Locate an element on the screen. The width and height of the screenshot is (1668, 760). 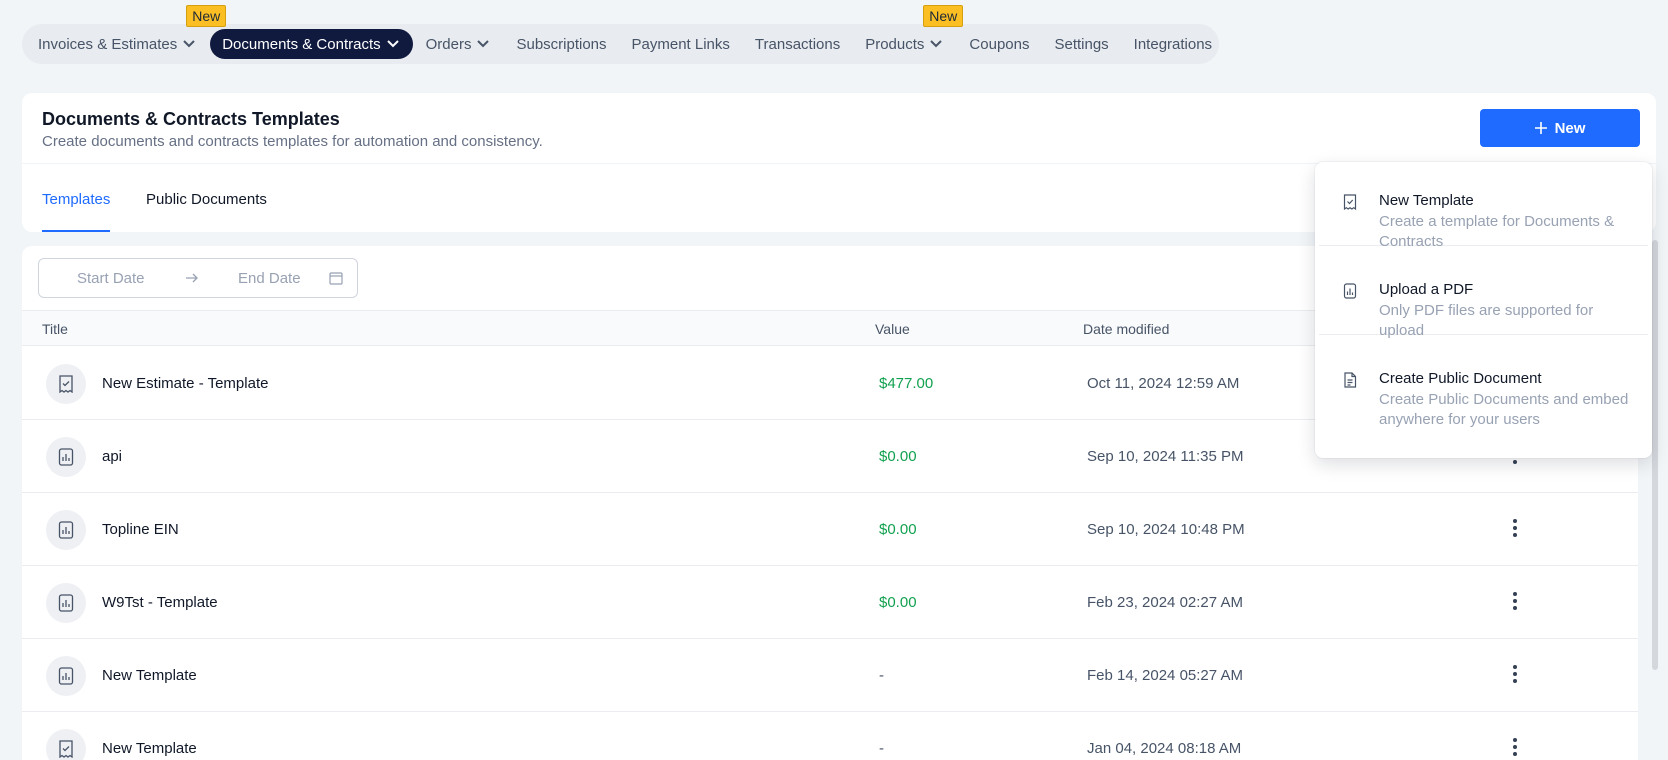
scrollbar is located at coordinates (1655, 455).